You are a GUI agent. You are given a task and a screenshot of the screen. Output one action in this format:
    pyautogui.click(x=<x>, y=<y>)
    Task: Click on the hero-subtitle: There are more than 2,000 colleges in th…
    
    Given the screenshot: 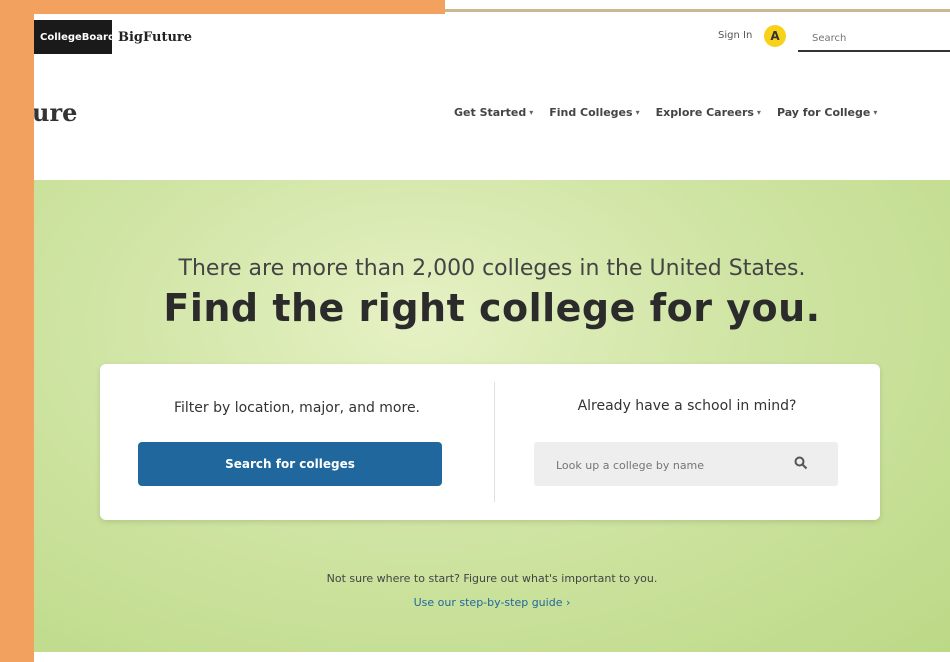 What is the action you would take?
    pyautogui.click(x=492, y=268)
    